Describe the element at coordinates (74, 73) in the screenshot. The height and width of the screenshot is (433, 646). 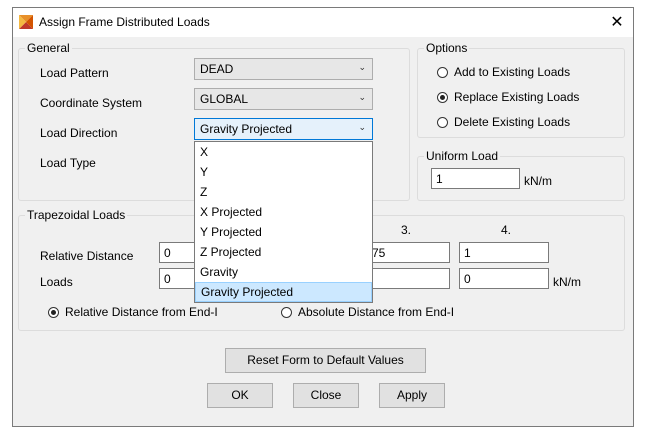
I see `load-pattern-label: Load Pattern` at that location.